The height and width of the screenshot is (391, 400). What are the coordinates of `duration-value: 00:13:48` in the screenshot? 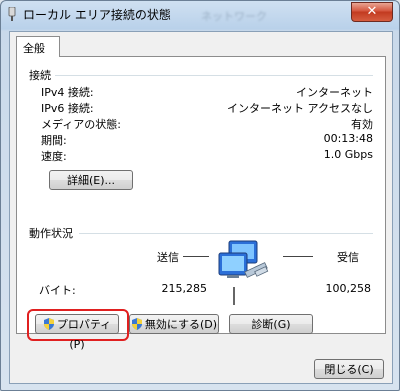 It's located at (348, 138).